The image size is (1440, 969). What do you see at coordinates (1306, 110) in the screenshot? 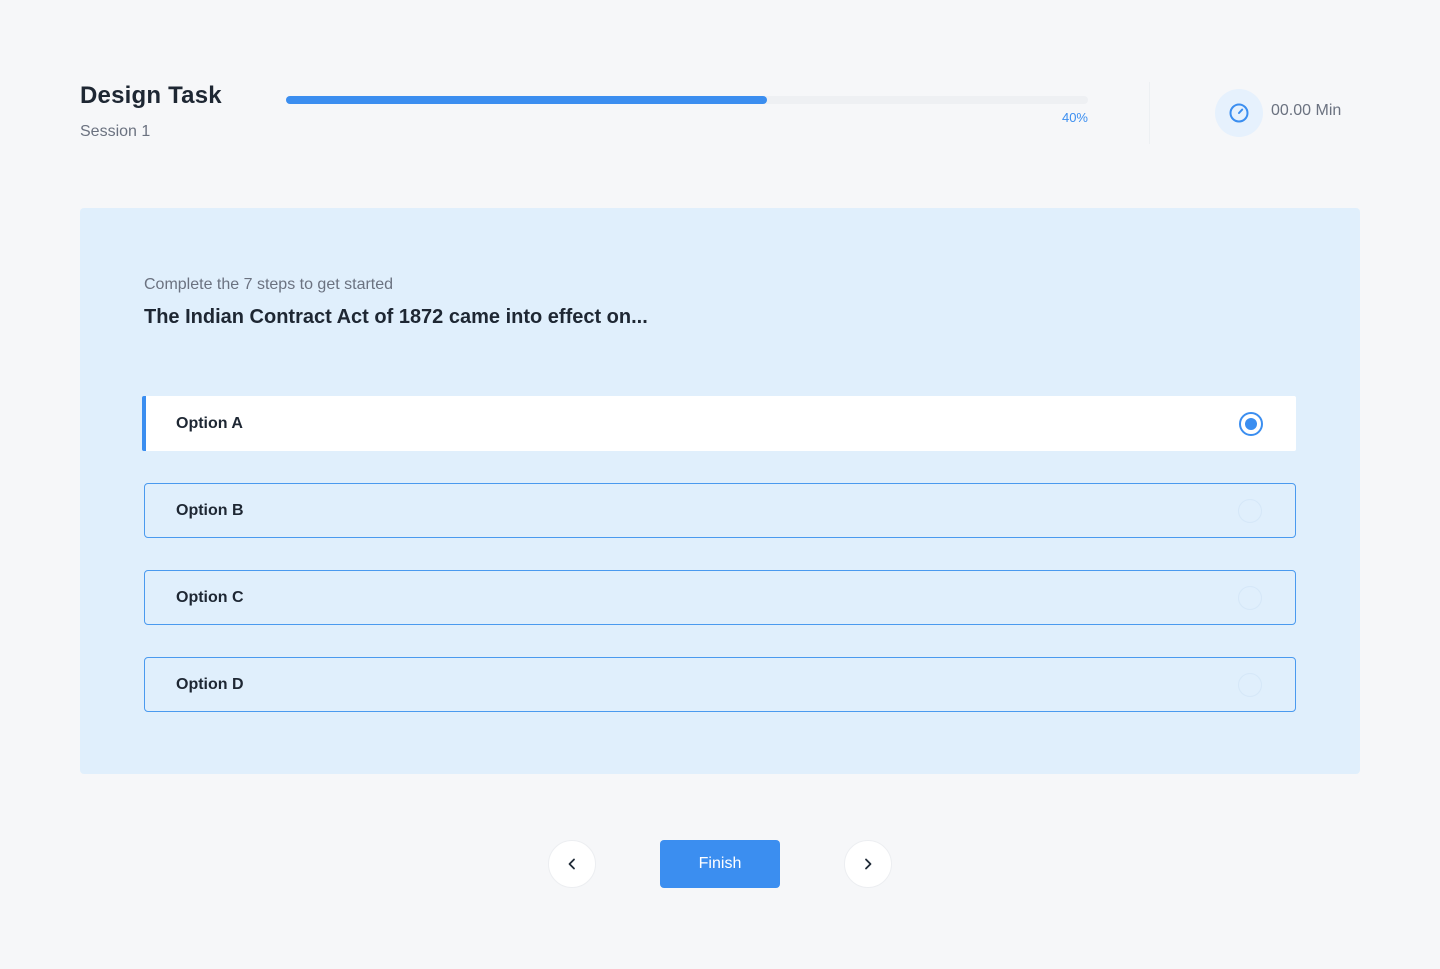
I see `timer-text: 00.00 Min` at bounding box center [1306, 110].